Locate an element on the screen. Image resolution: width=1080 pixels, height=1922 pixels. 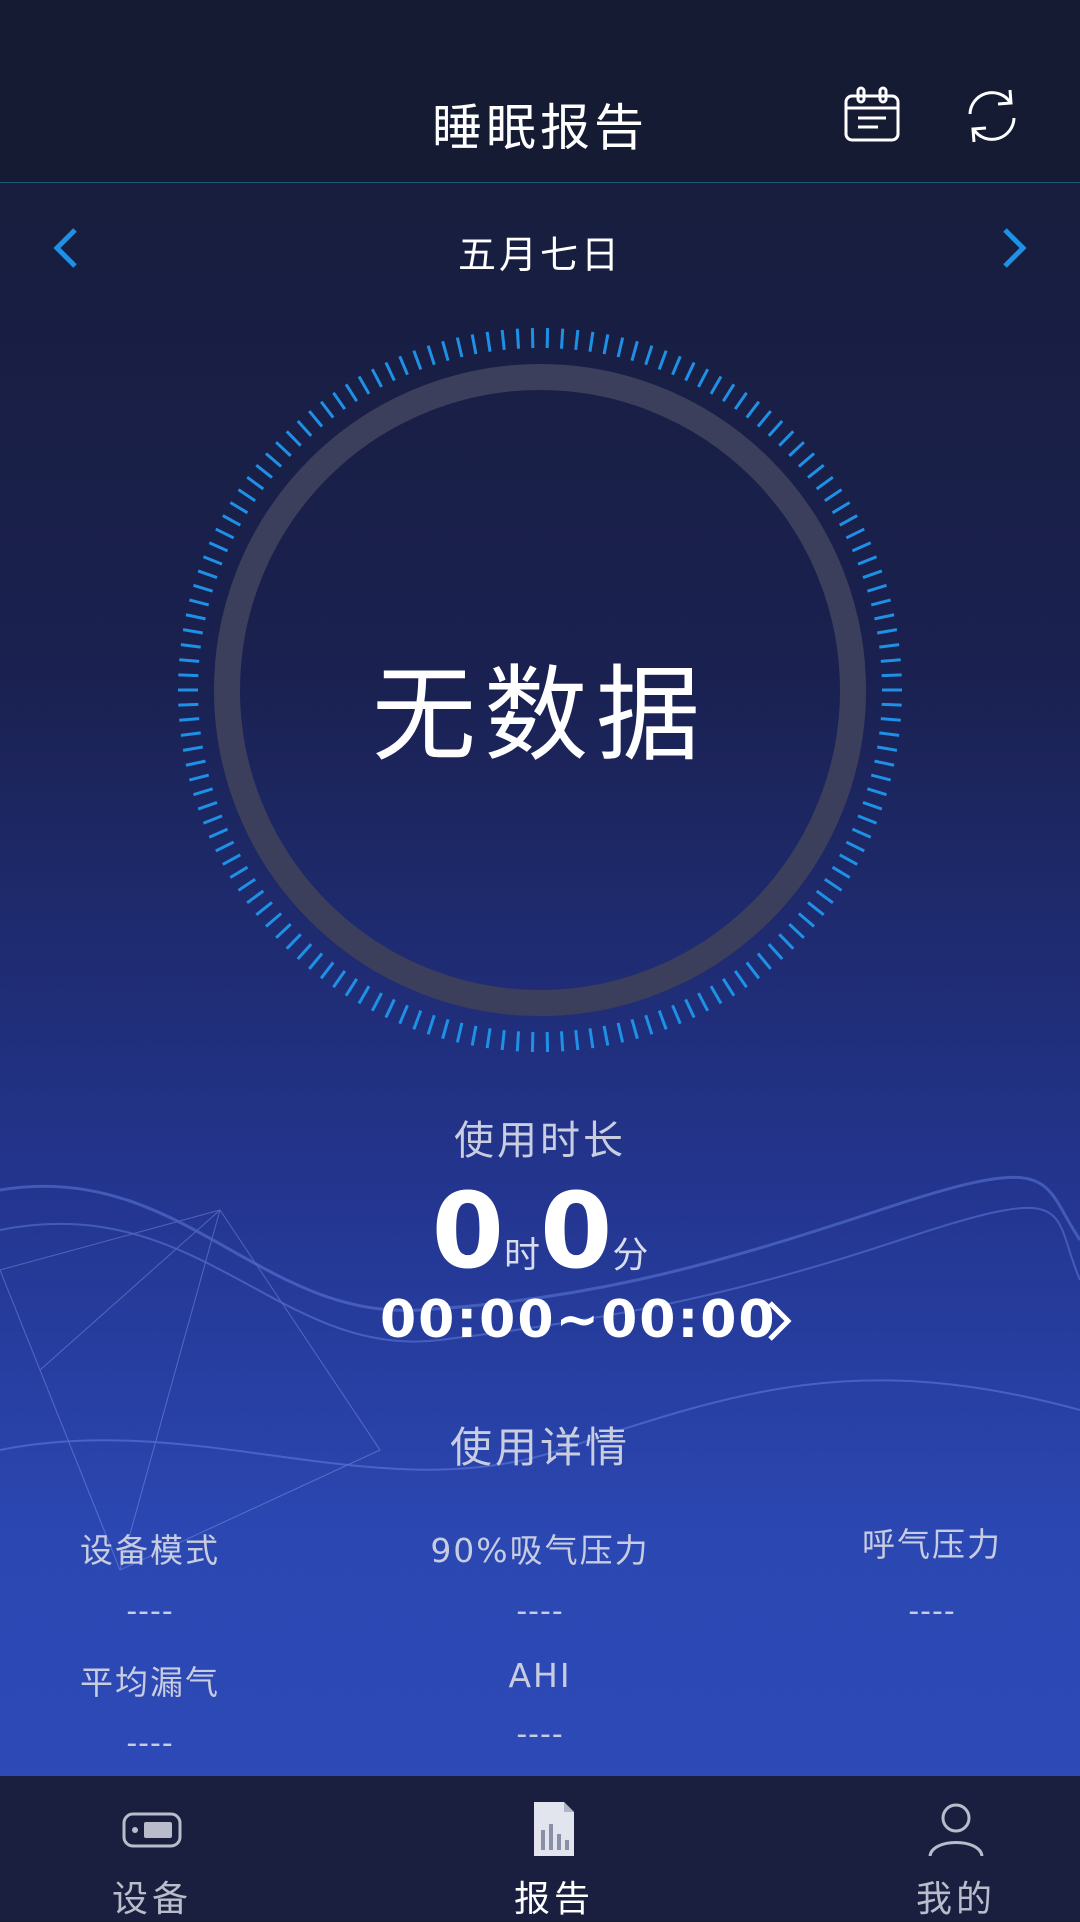
time-range: 00:00~00:00 is located at coordinates (578, 1320).